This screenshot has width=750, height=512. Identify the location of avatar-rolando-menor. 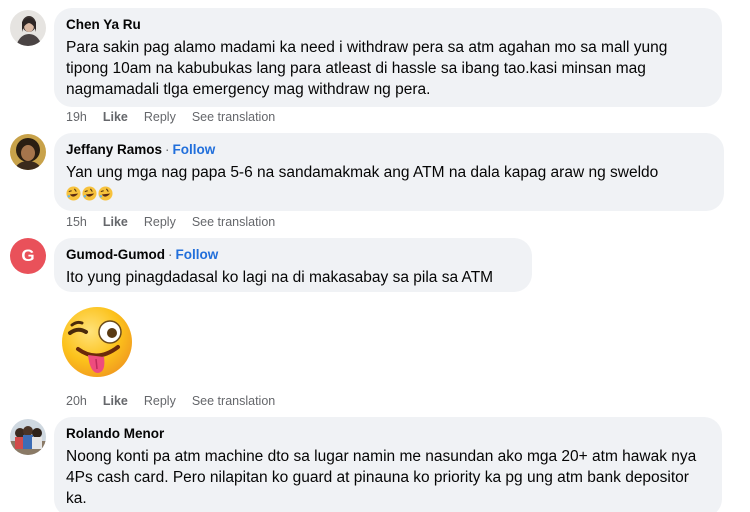
(28, 437).